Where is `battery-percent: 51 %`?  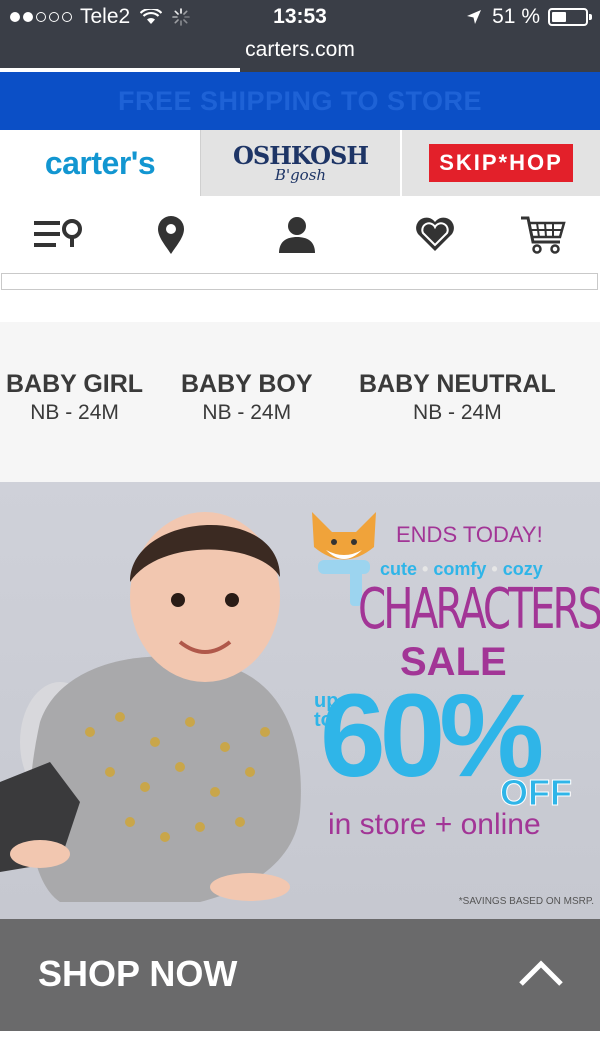
battery-percent: 51 % is located at coordinates (516, 16).